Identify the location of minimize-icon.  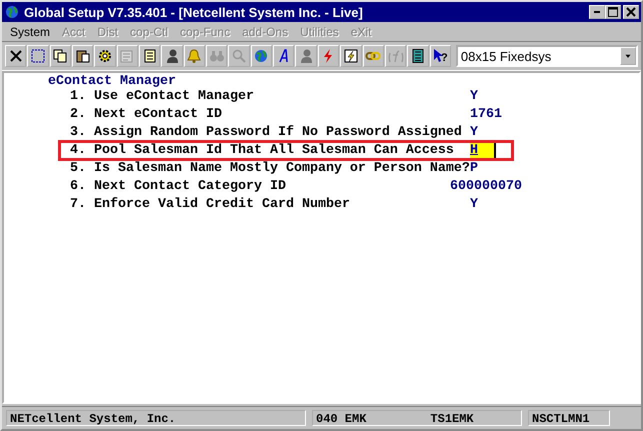
(597, 12).